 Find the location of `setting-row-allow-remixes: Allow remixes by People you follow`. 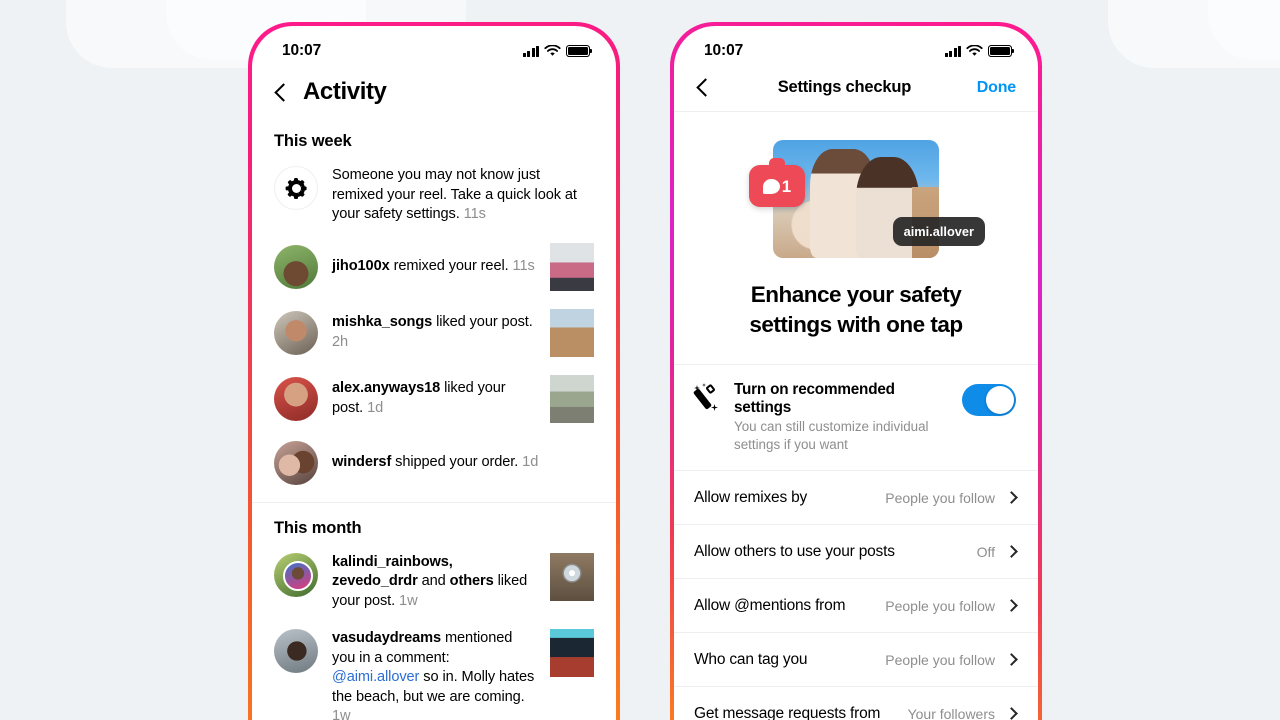

setting-row-allow-remixes: Allow remixes by People you follow is located at coordinates (856, 497).